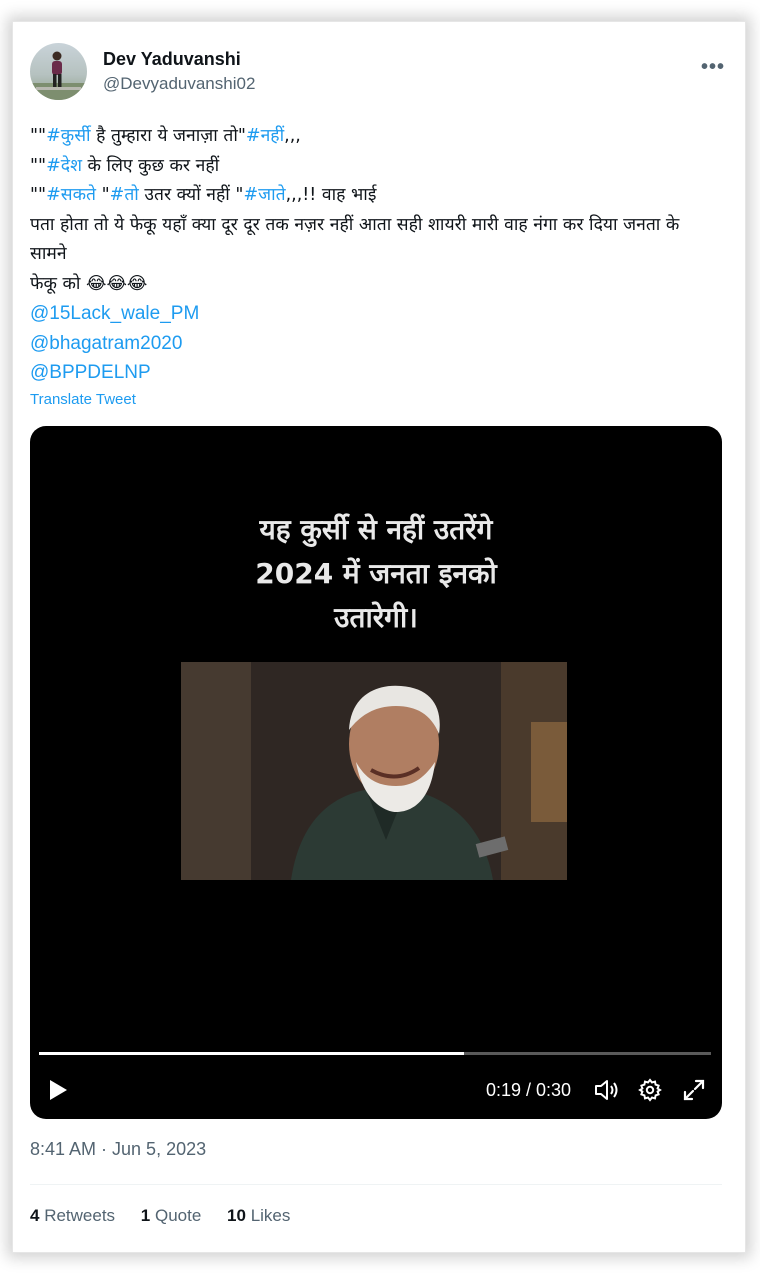  I want to click on author-handle: @Devyaduvanshi02, so click(179, 84).